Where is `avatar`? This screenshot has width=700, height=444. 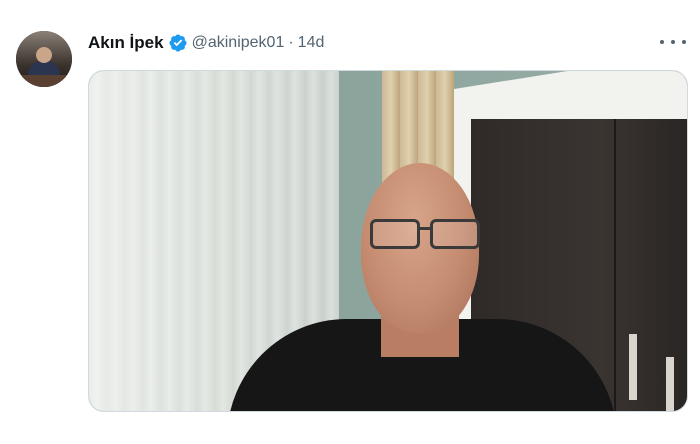 avatar is located at coordinates (44, 59).